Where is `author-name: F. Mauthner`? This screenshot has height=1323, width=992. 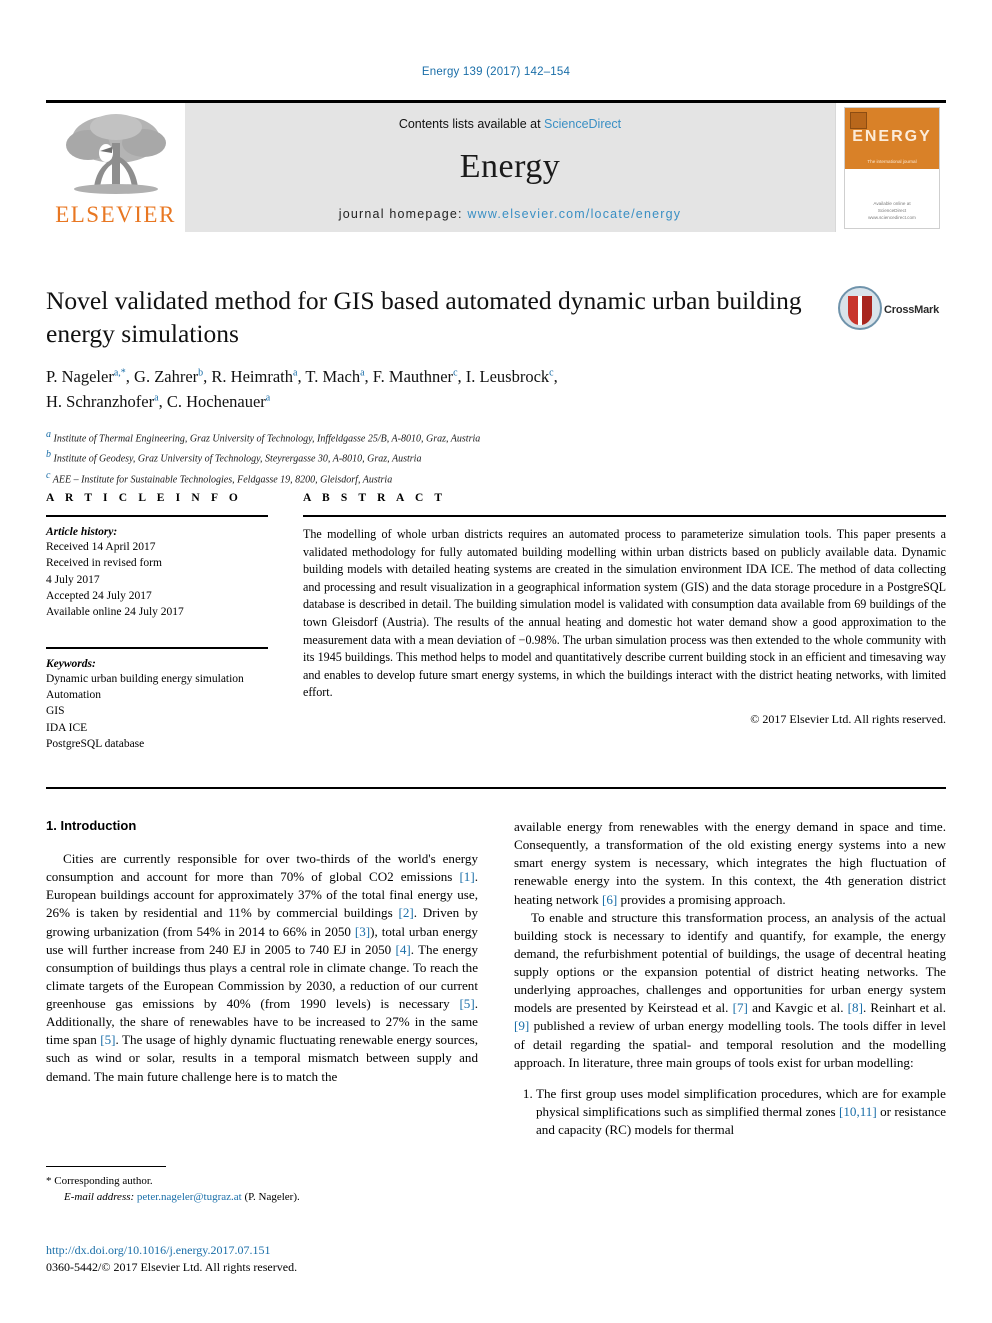
author-name: F. Mauthner is located at coordinates (413, 377).